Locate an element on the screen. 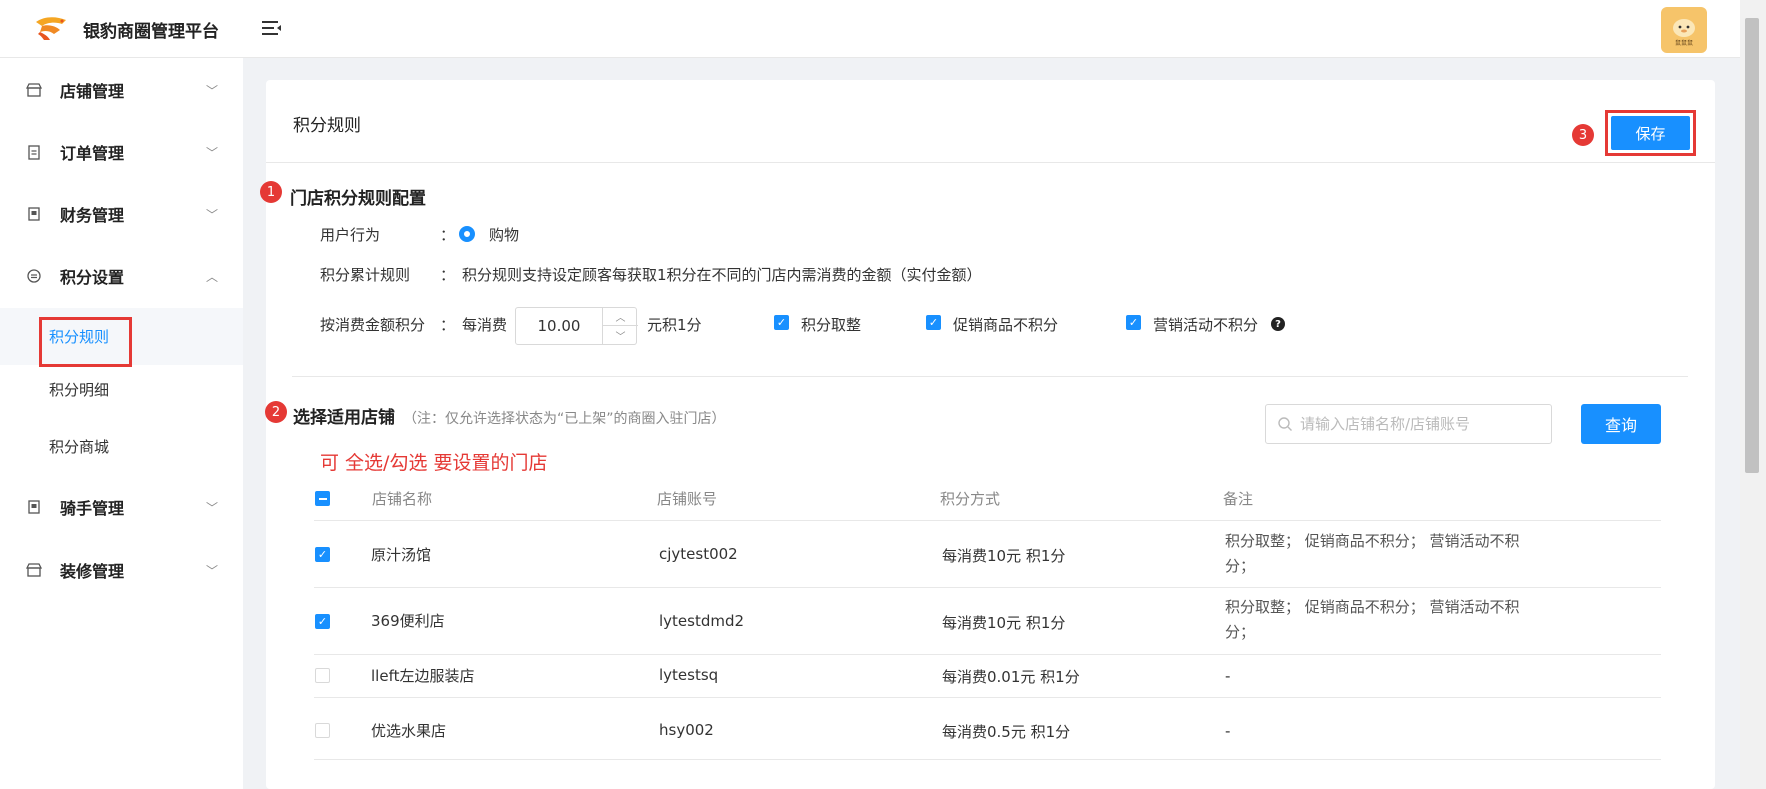 This screenshot has width=1766, height=789. section-note: （注：仅允许选择状态为“已上架”的商圈入驻门店） is located at coordinates (564, 419).